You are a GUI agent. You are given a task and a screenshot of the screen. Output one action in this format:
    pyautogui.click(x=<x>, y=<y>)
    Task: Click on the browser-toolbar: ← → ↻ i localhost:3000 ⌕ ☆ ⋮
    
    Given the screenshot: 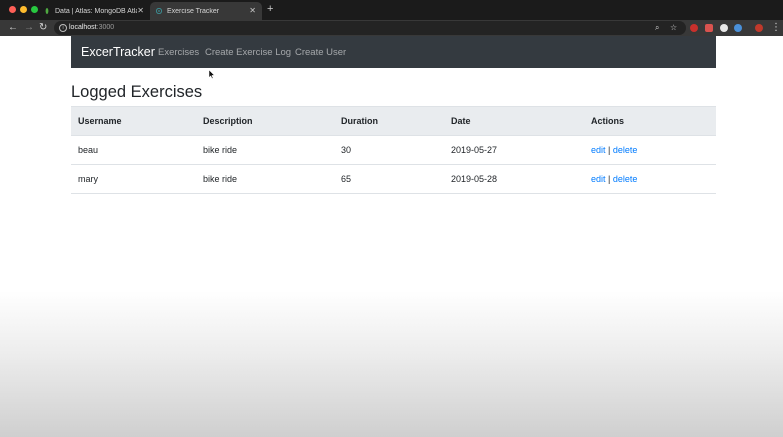 What is the action you would take?
    pyautogui.click(x=391, y=28)
    